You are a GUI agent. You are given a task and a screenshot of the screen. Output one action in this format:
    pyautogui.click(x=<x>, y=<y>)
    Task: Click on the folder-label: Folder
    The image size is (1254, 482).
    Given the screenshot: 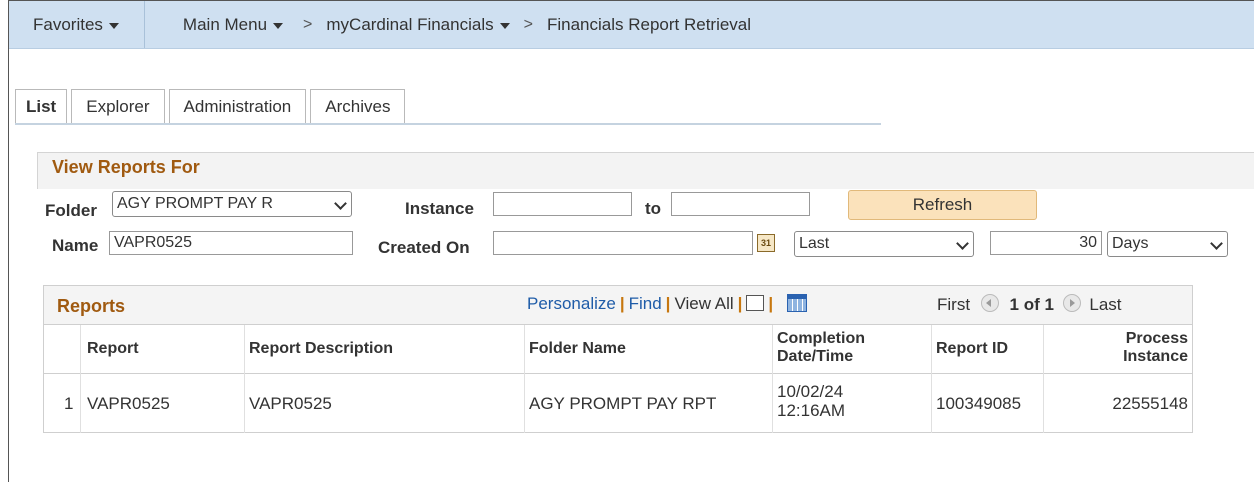 What is the action you would take?
    pyautogui.click(x=71, y=210)
    